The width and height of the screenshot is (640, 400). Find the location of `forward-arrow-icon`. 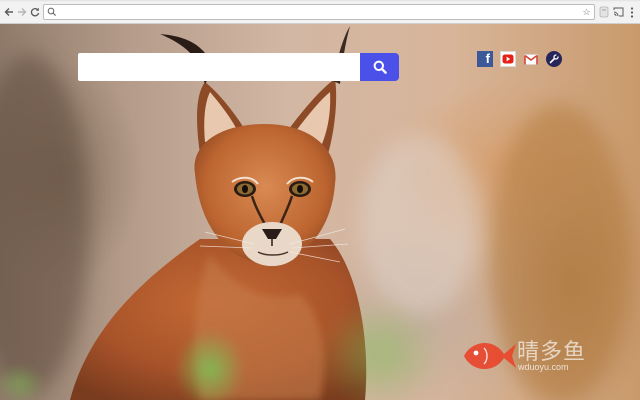

forward-arrow-icon is located at coordinates (21, 12).